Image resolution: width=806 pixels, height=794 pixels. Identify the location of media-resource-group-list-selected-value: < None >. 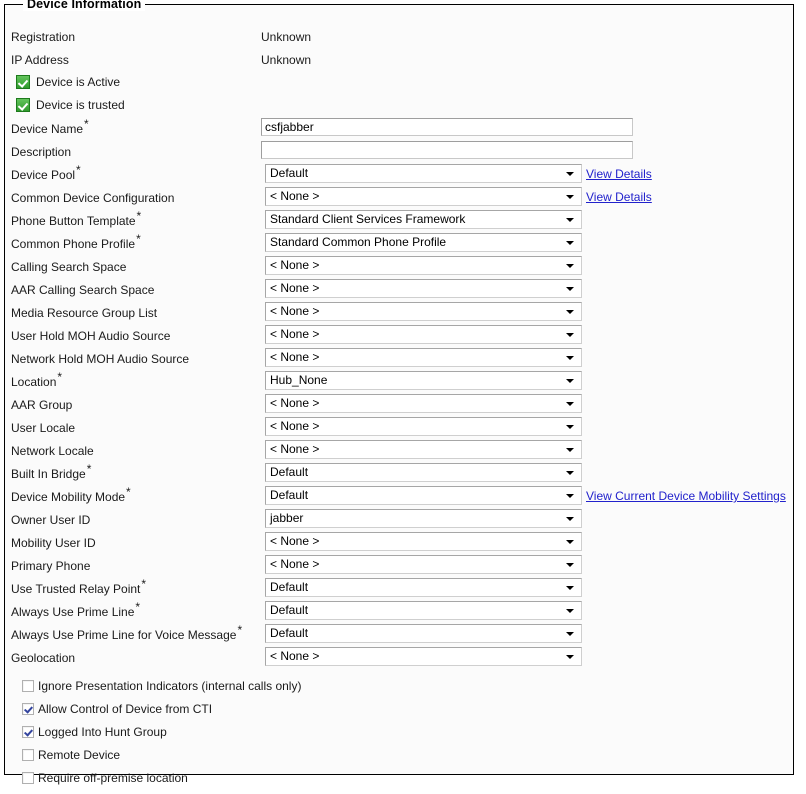
(295, 311).